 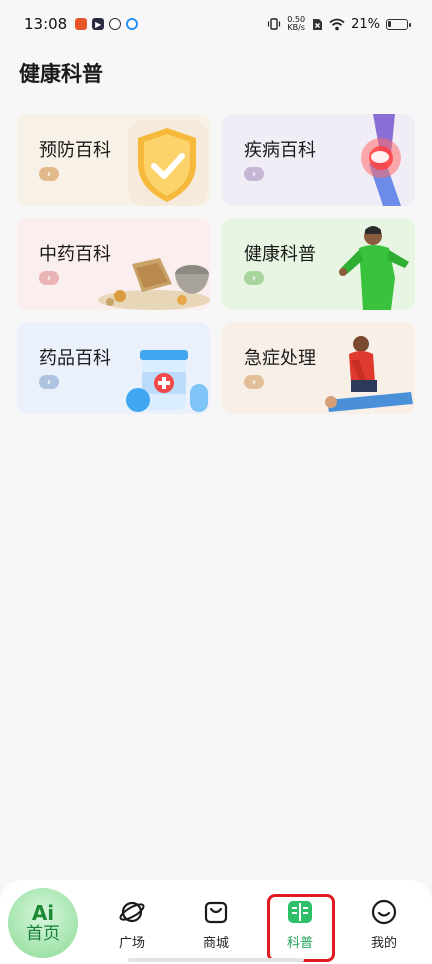 What do you see at coordinates (168, 163) in the screenshot?
I see `shield-check-icon` at bounding box center [168, 163].